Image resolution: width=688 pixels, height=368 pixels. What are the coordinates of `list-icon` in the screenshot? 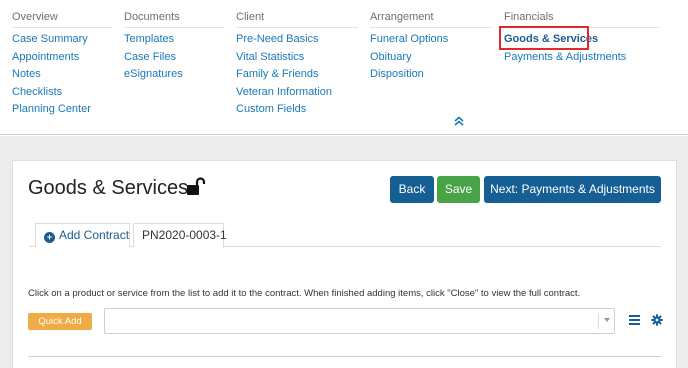 It's located at (634, 320).